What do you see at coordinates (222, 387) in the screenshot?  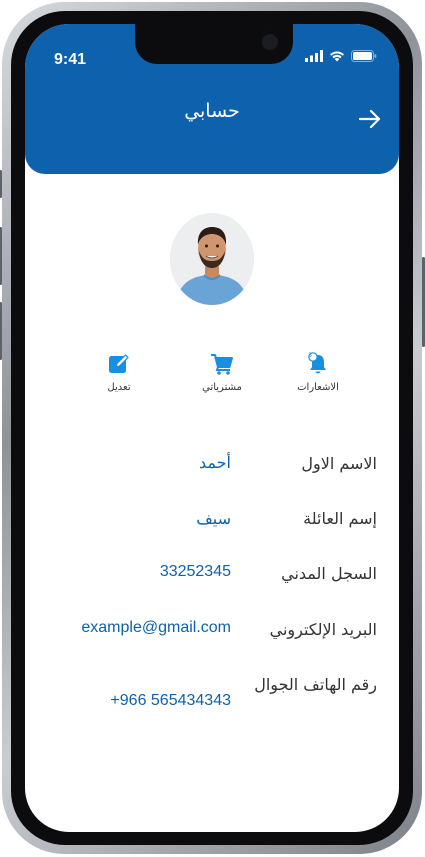 I see `purchases-label: مشترياتي` at bounding box center [222, 387].